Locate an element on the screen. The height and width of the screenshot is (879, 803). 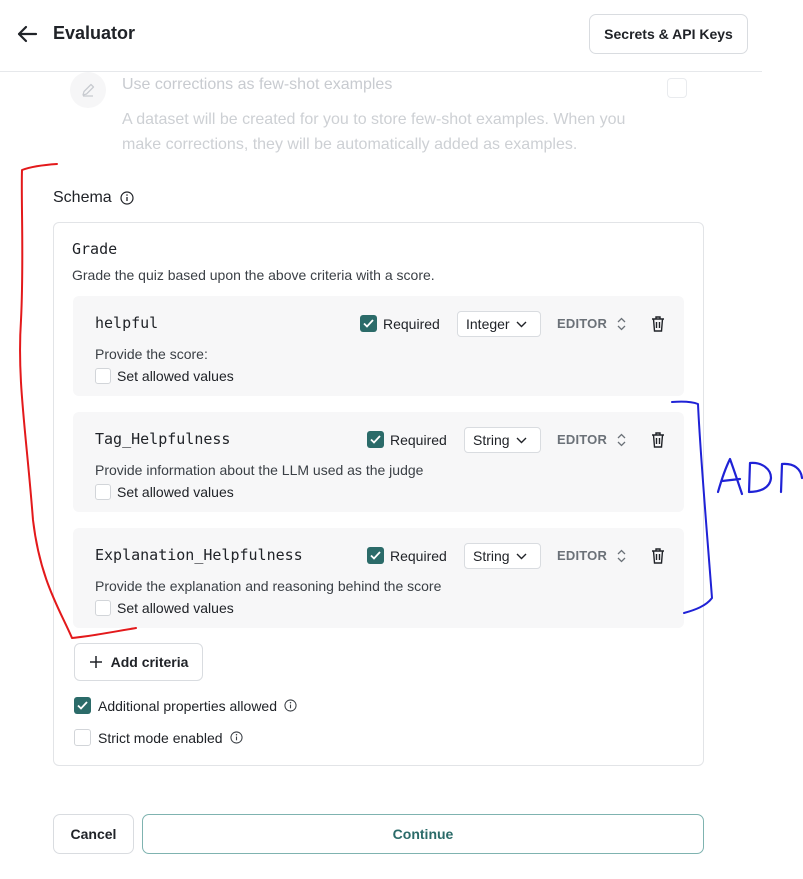
additional-properties-label: Additional properties allowed is located at coordinates (187, 705).